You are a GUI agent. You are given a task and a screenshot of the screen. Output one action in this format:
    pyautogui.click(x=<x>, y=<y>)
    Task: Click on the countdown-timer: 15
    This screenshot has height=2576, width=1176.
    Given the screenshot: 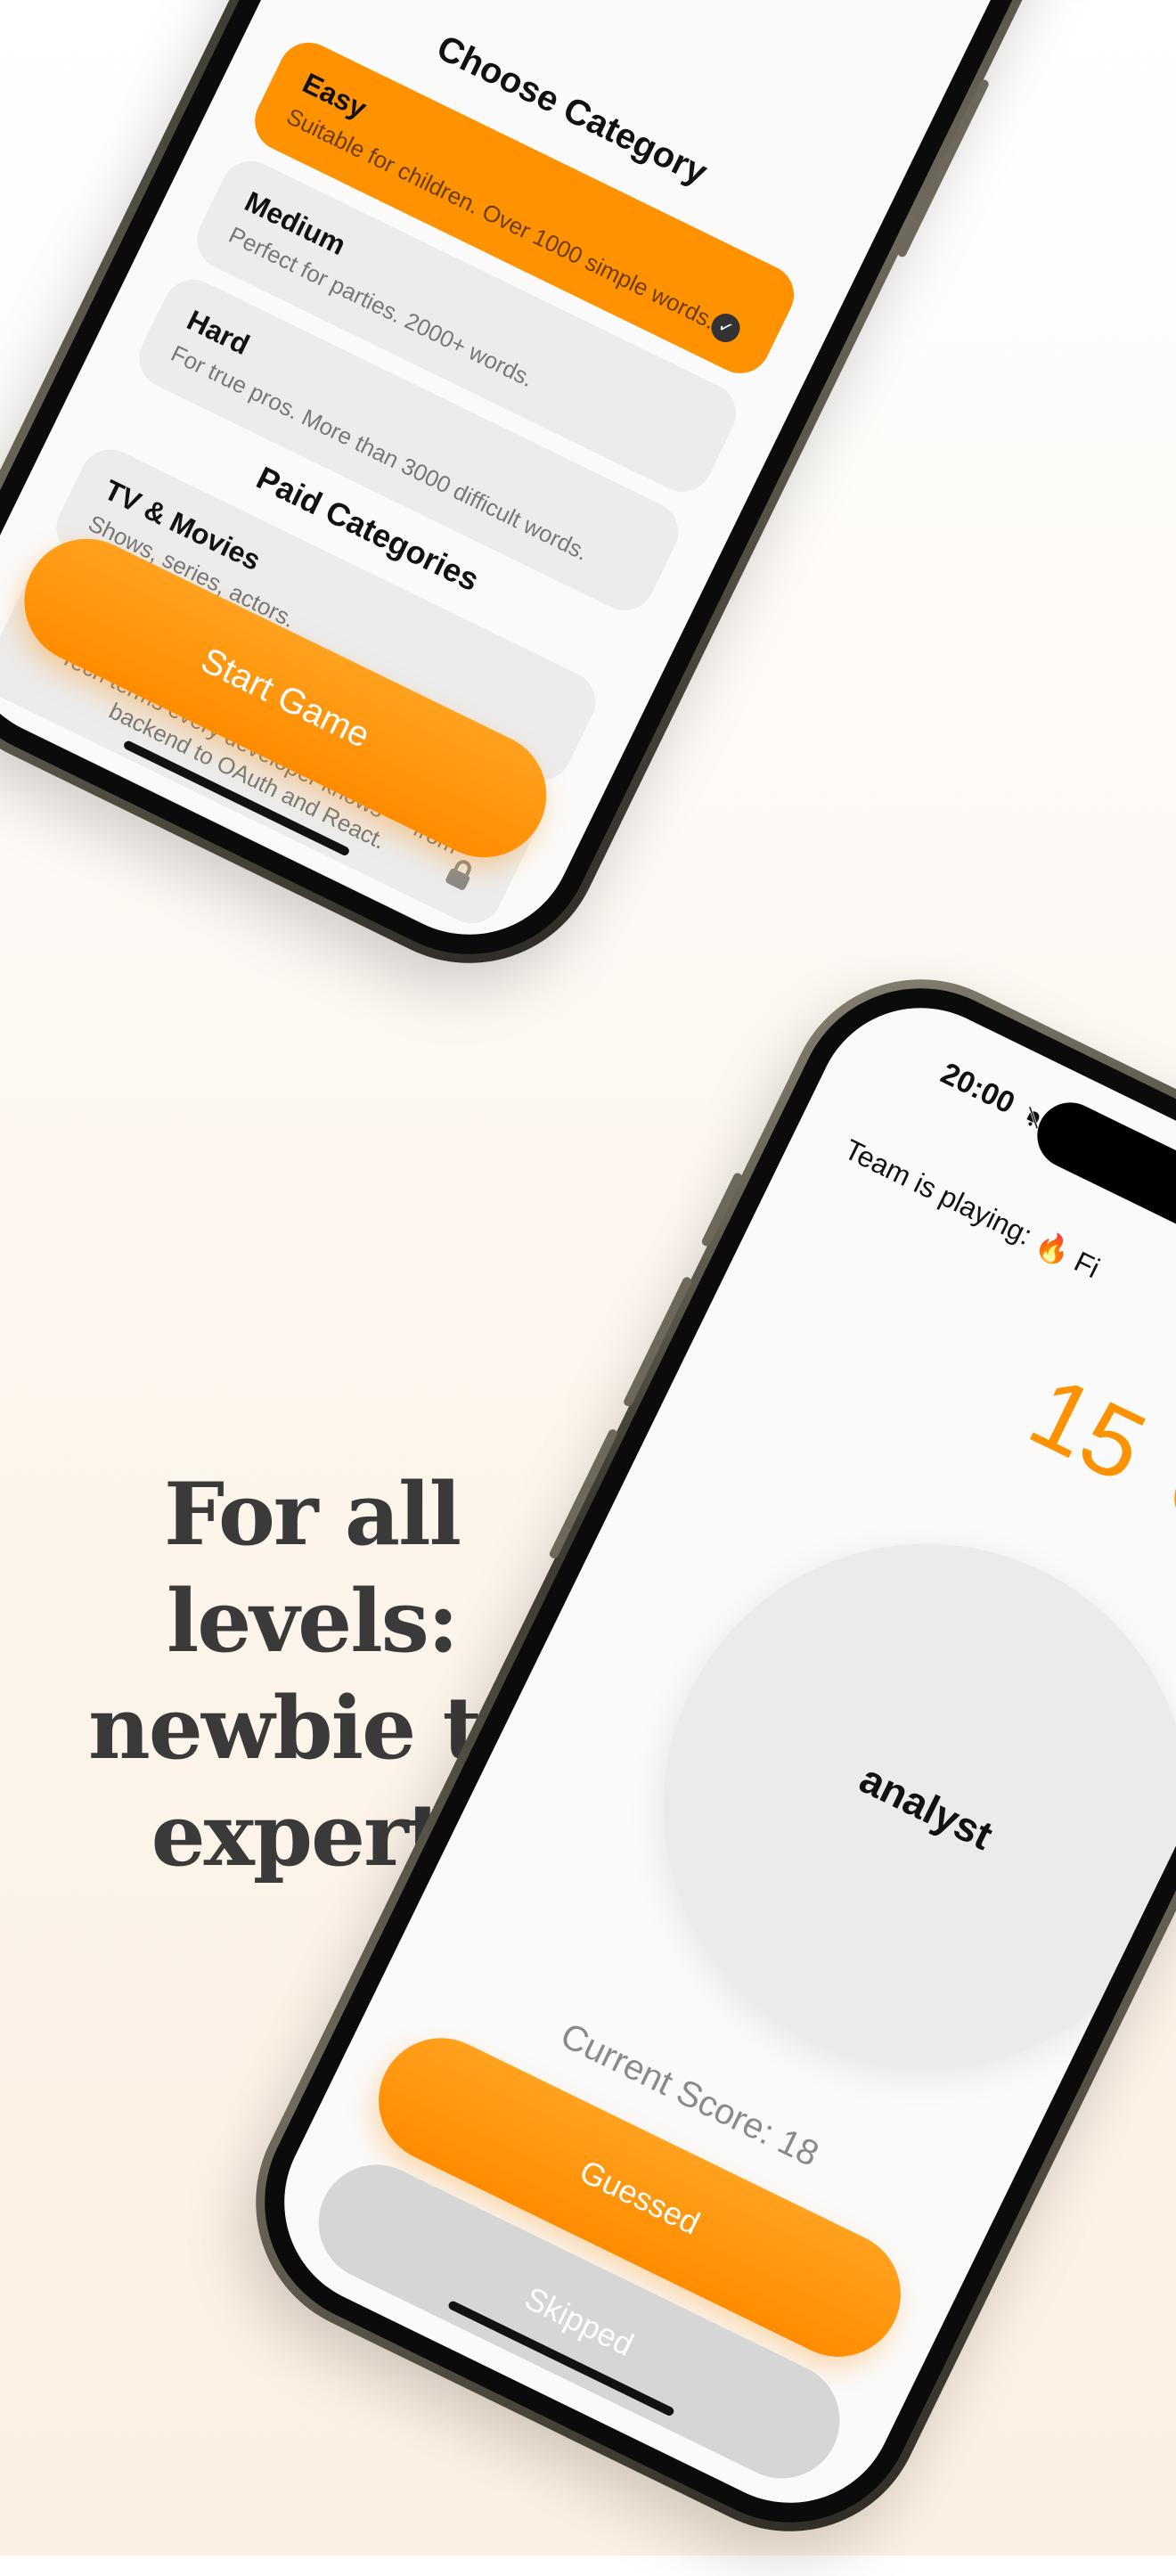 What is the action you would take?
    pyautogui.click(x=1088, y=1429)
    